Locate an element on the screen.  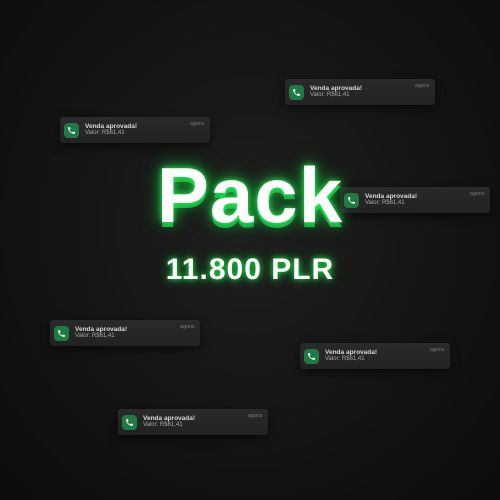
subline: 11.800 PLR is located at coordinates (250, 269).